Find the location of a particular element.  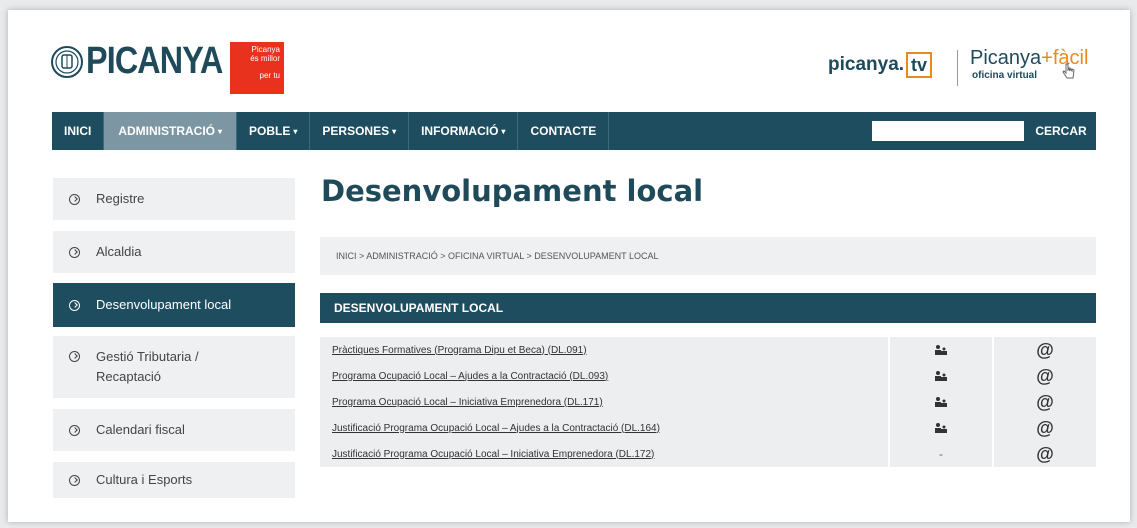

unavailable-dash: - is located at coordinates (941, 454).